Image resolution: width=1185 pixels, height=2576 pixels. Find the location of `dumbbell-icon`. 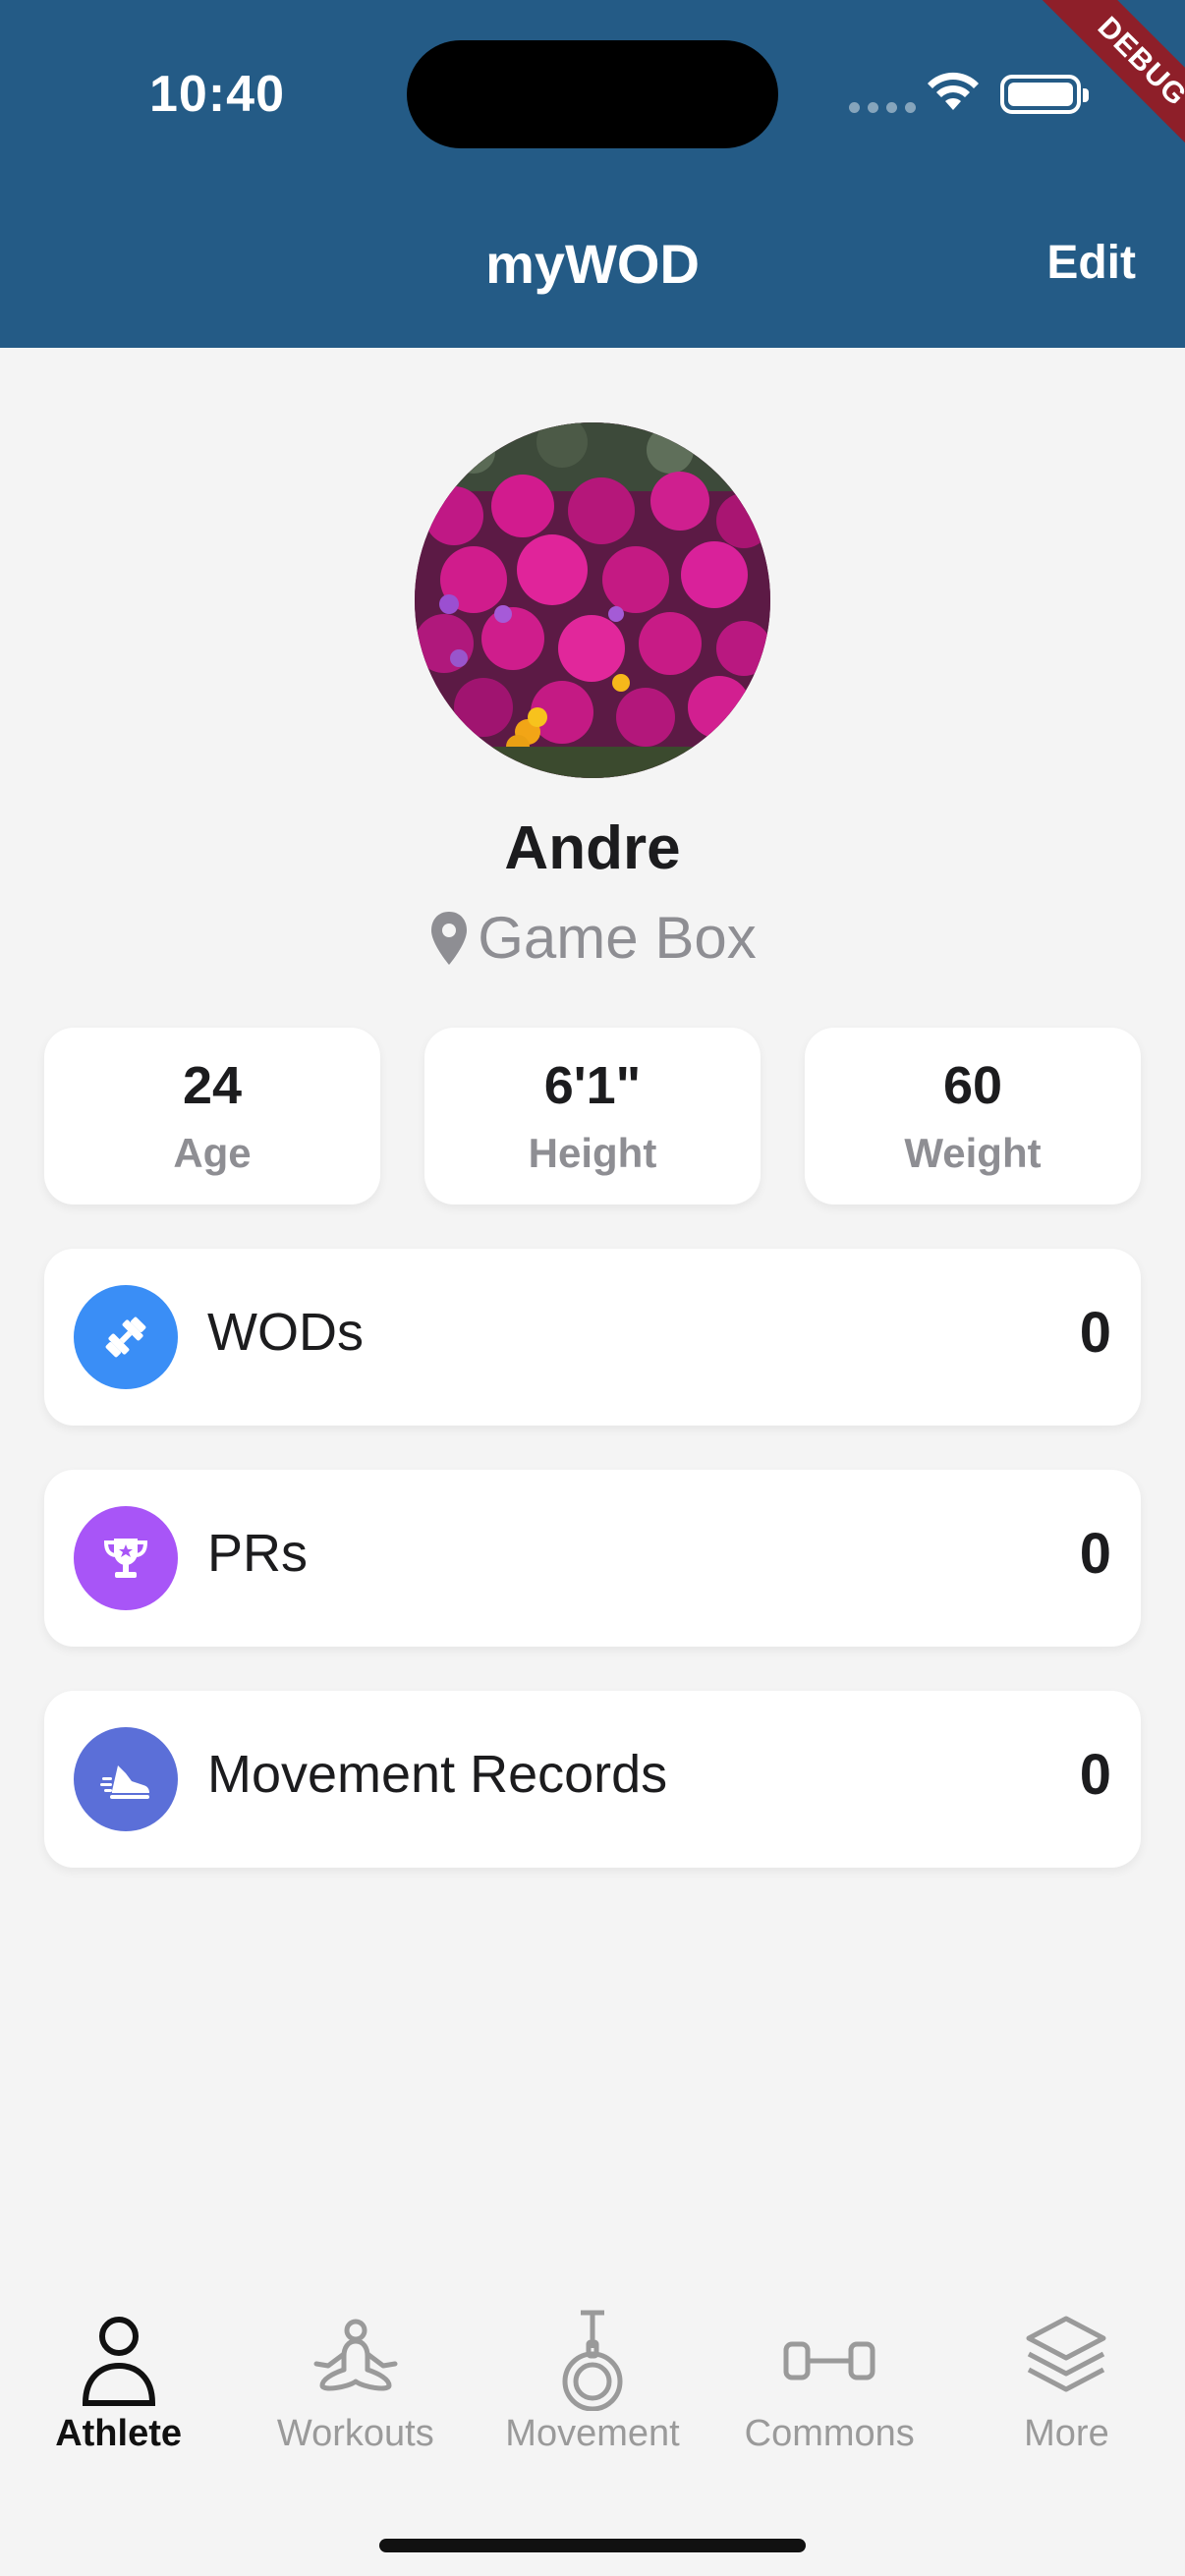

dumbbell-icon is located at coordinates (126, 1337).